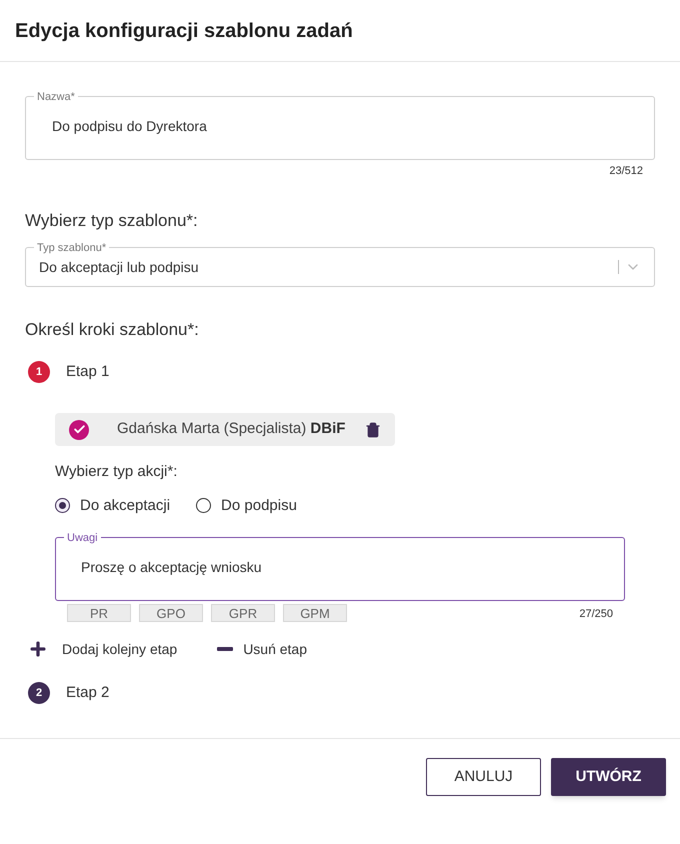  Describe the element at coordinates (171, 613) in the screenshot. I see `tag-button: GPO` at that location.